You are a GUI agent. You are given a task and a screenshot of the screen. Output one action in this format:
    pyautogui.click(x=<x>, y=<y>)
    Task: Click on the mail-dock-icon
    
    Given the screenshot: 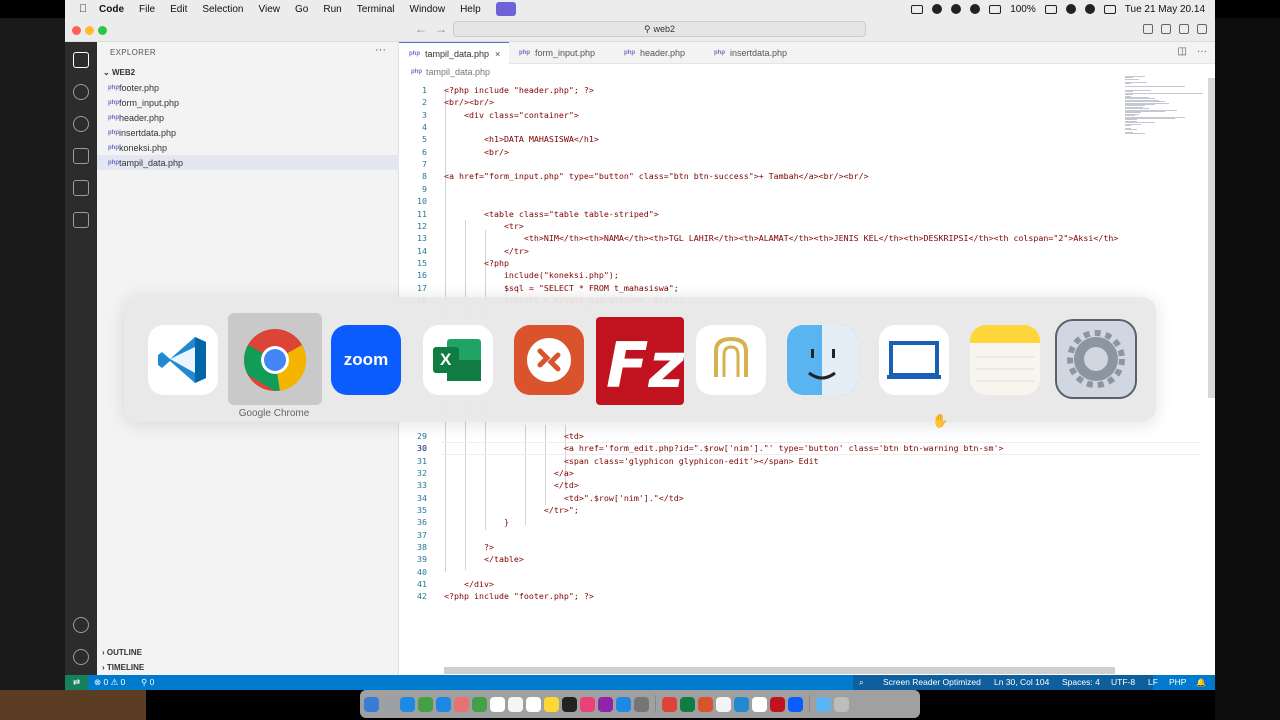 What is the action you would take?
    pyautogui.click(x=443, y=704)
    